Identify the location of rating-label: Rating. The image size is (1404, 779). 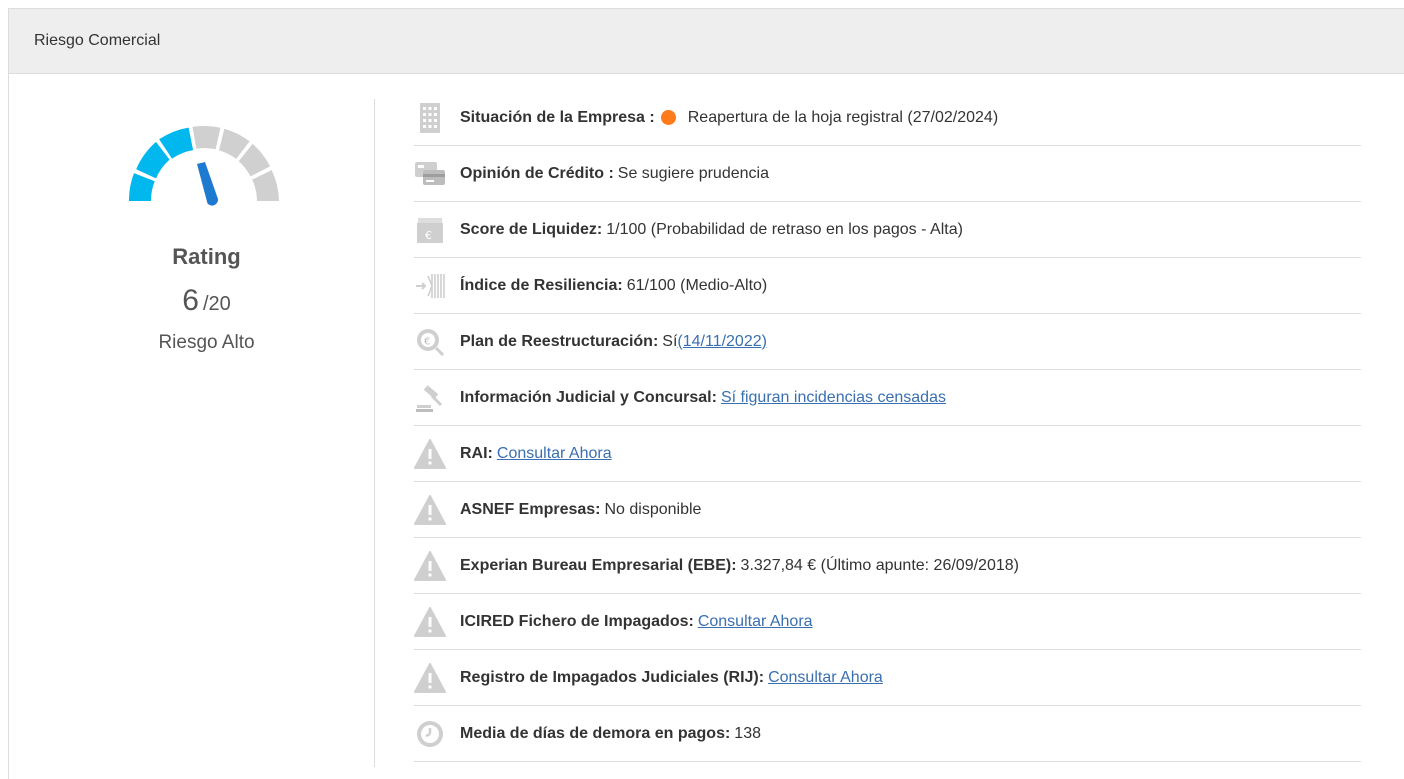
(206, 256).